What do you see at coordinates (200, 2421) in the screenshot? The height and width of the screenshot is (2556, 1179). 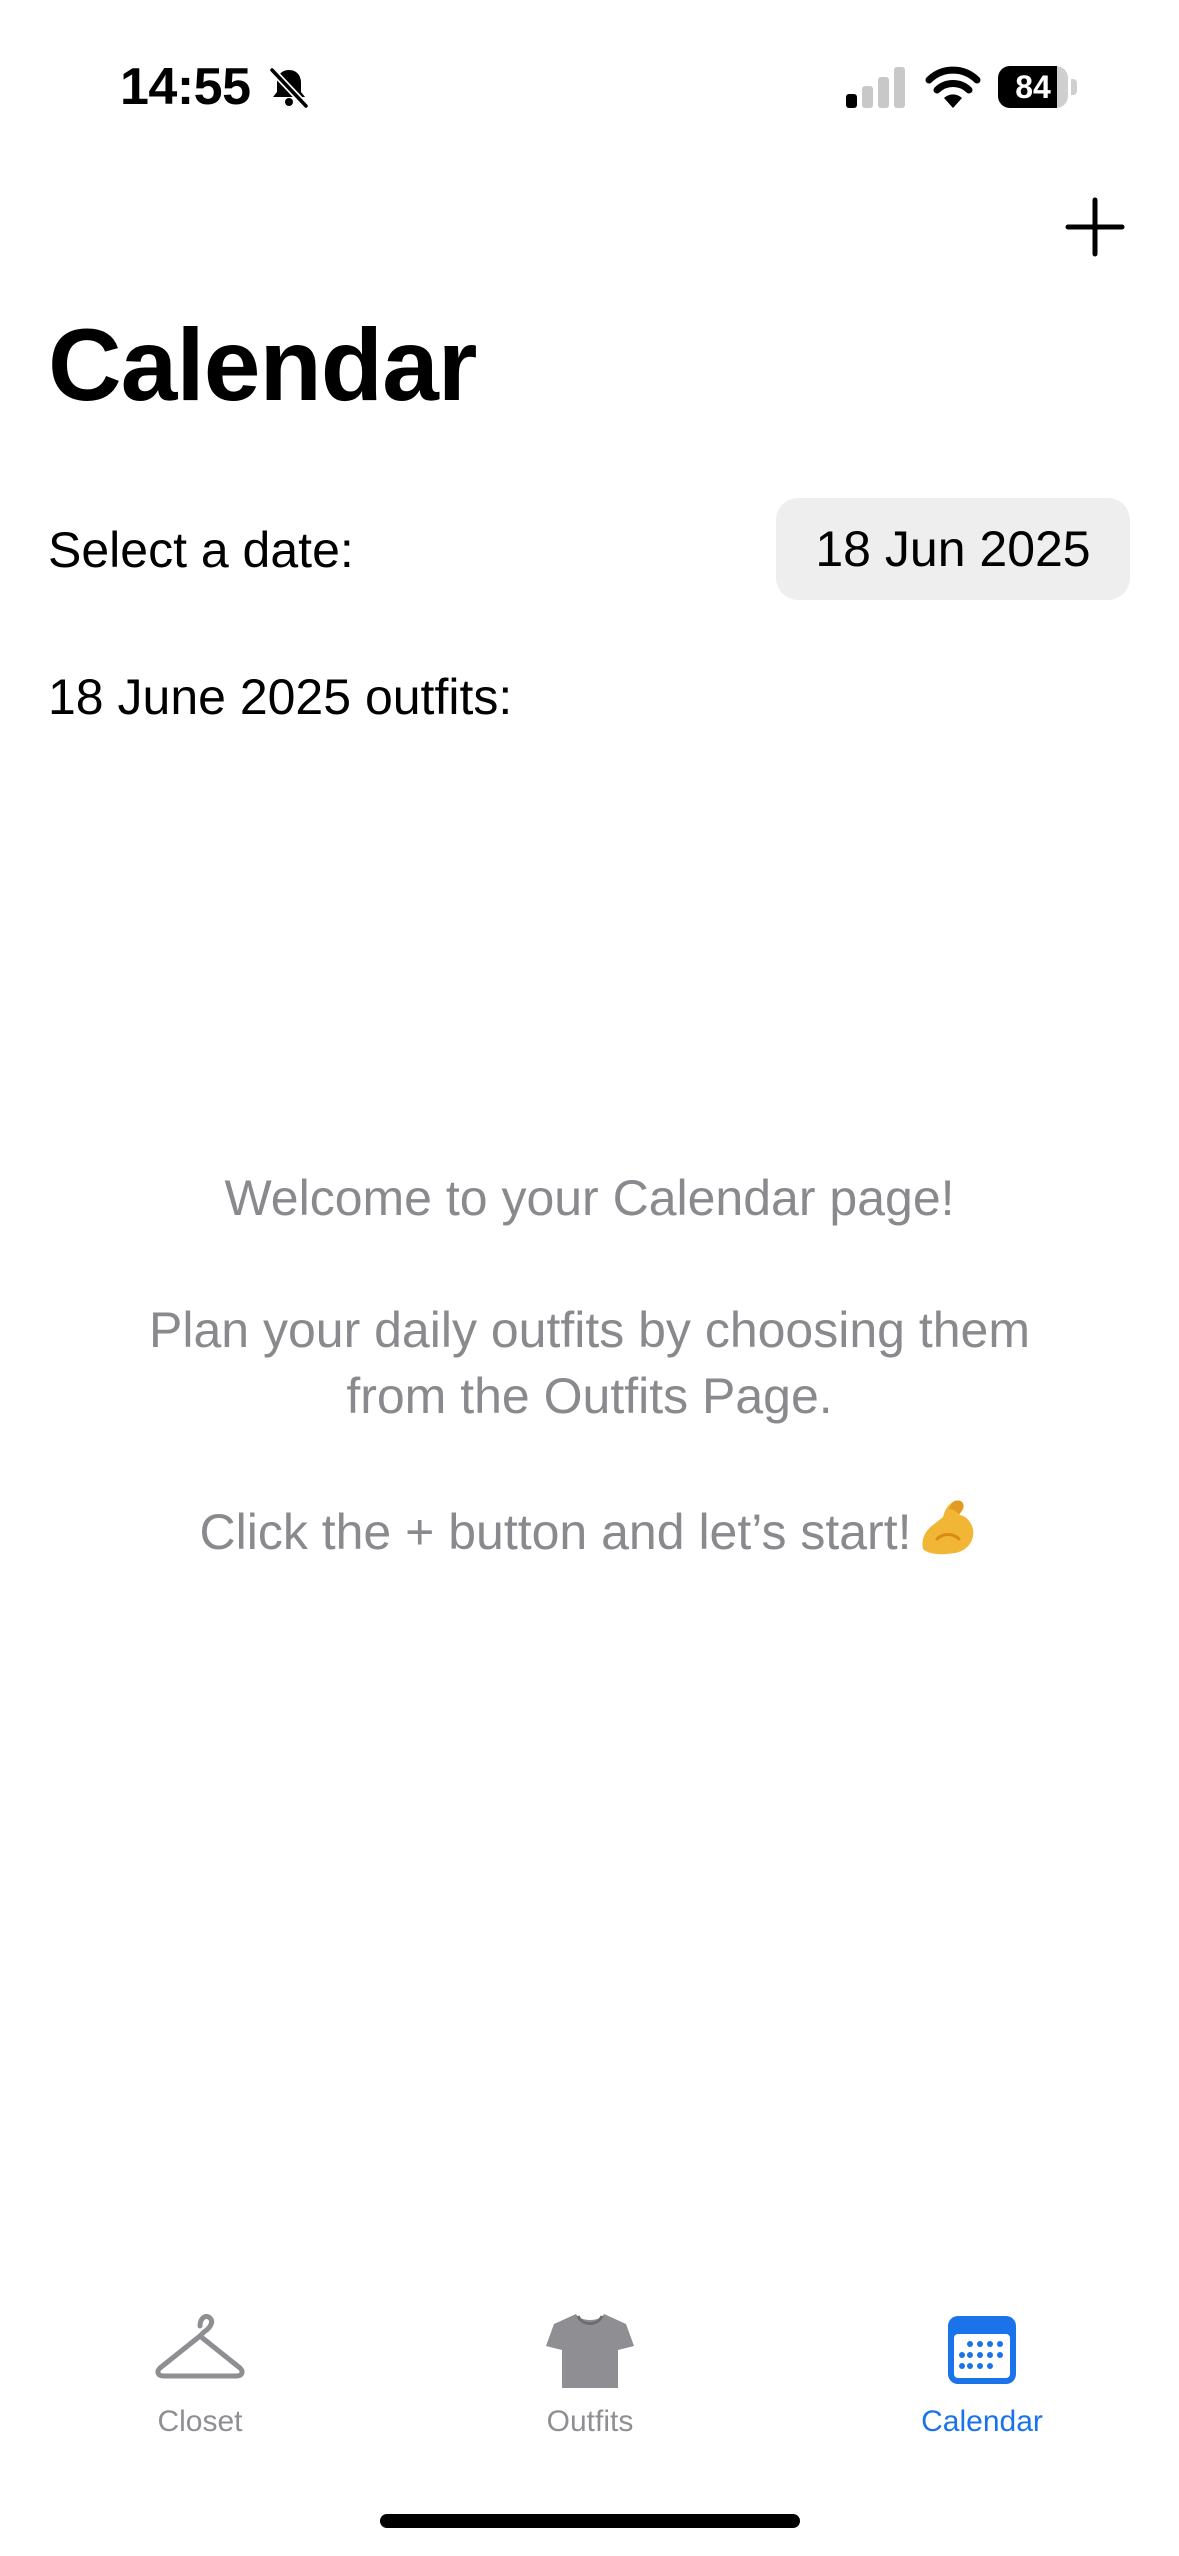 I see `tab-closet-label: Closet` at bounding box center [200, 2421].